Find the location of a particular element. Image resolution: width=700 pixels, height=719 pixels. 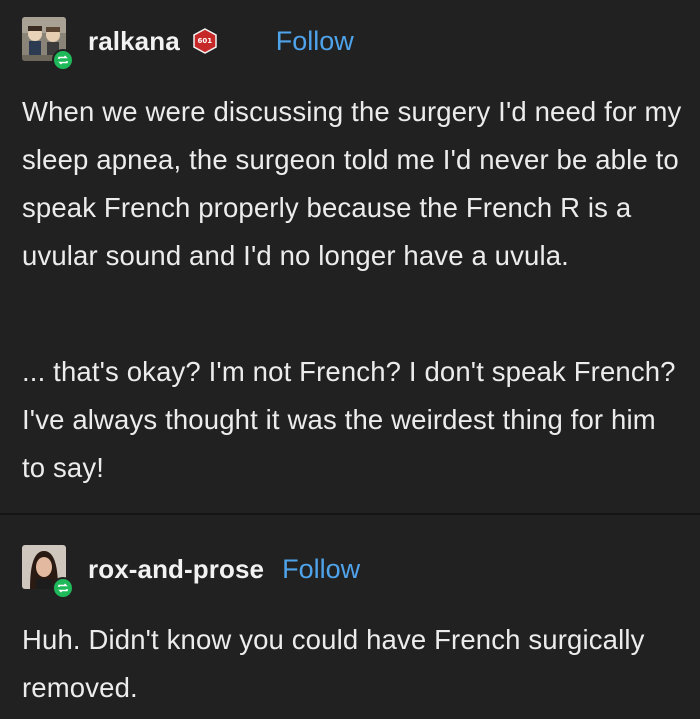

username: ralkana is located at coordinates (134, 41).